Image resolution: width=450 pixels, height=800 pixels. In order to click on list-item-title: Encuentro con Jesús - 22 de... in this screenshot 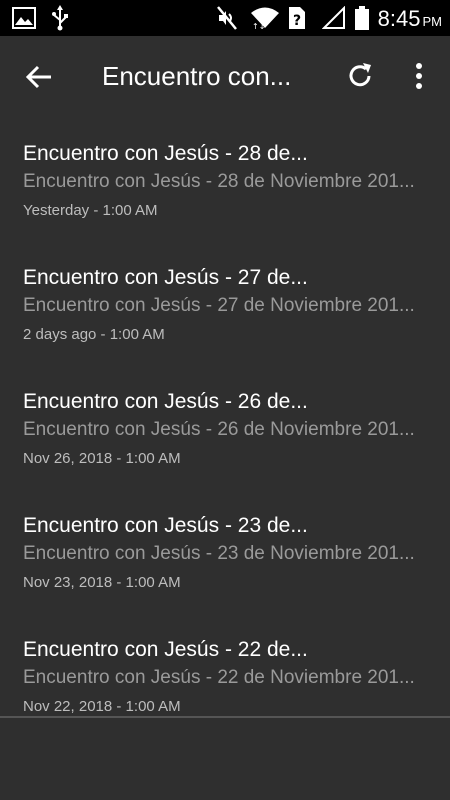, I will do `click(165, 649)`.